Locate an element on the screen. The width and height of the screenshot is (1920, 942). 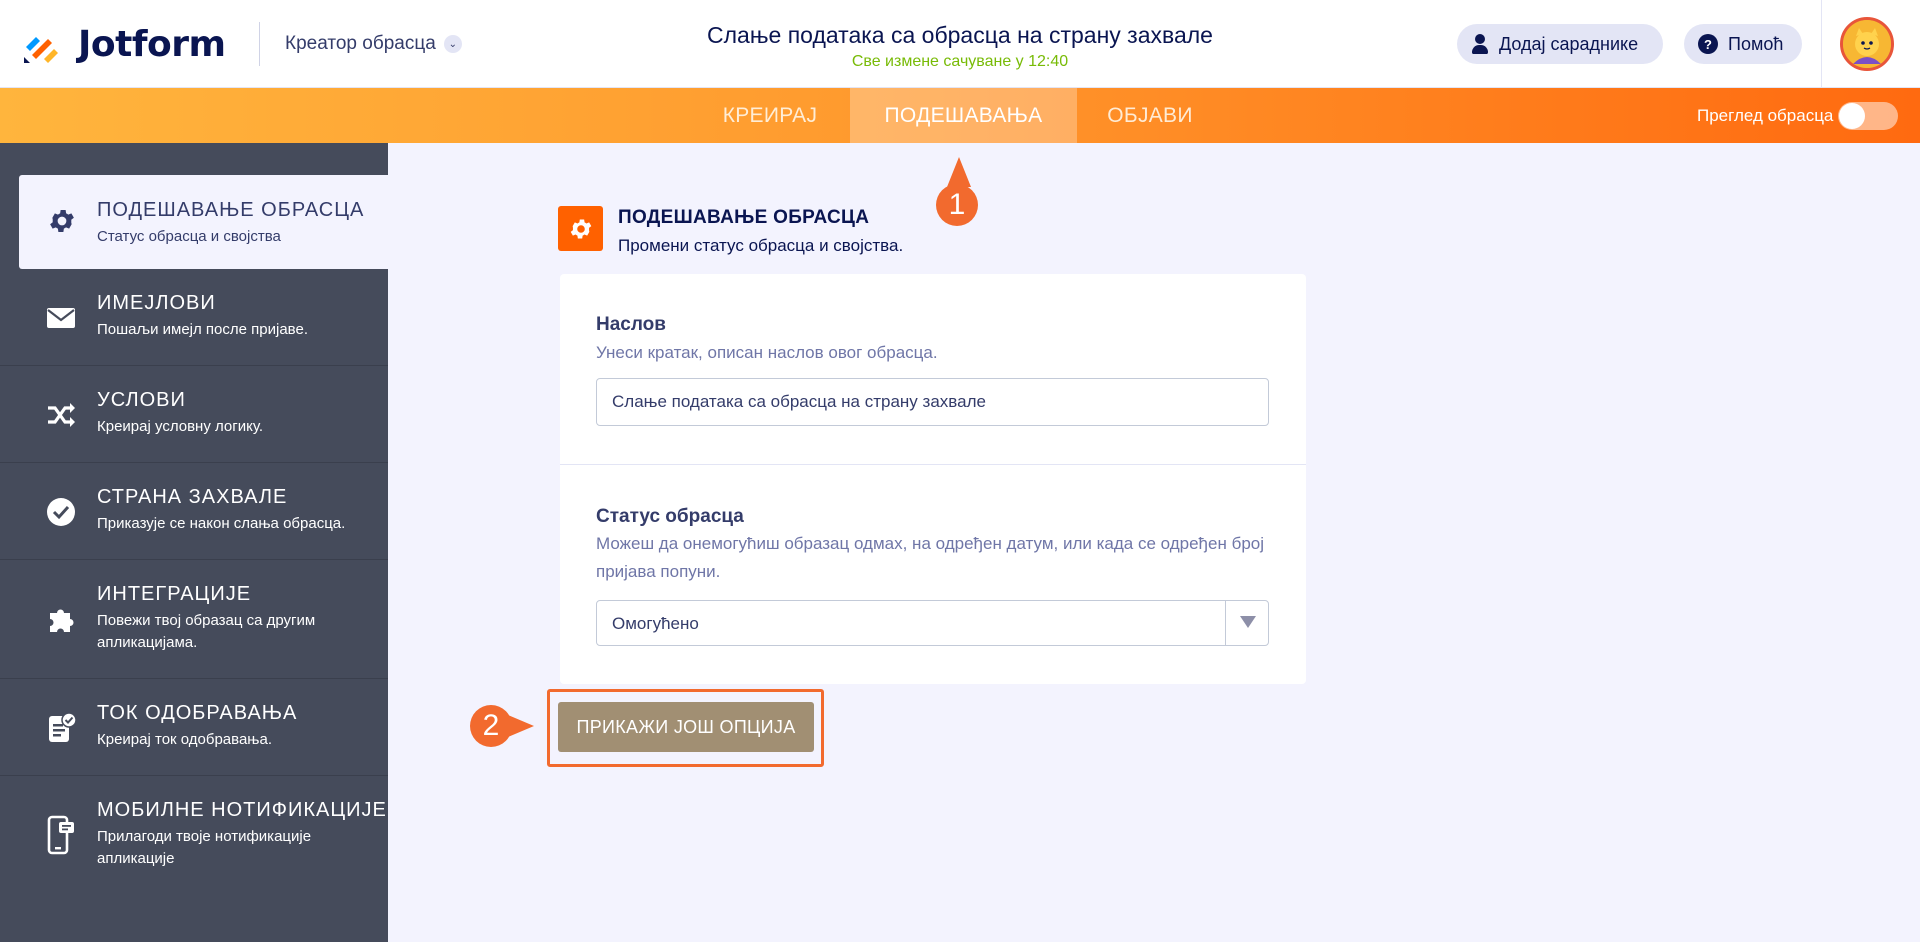
sidebar-item-title: УСЛОВИ is located at coordinates (141, 400).